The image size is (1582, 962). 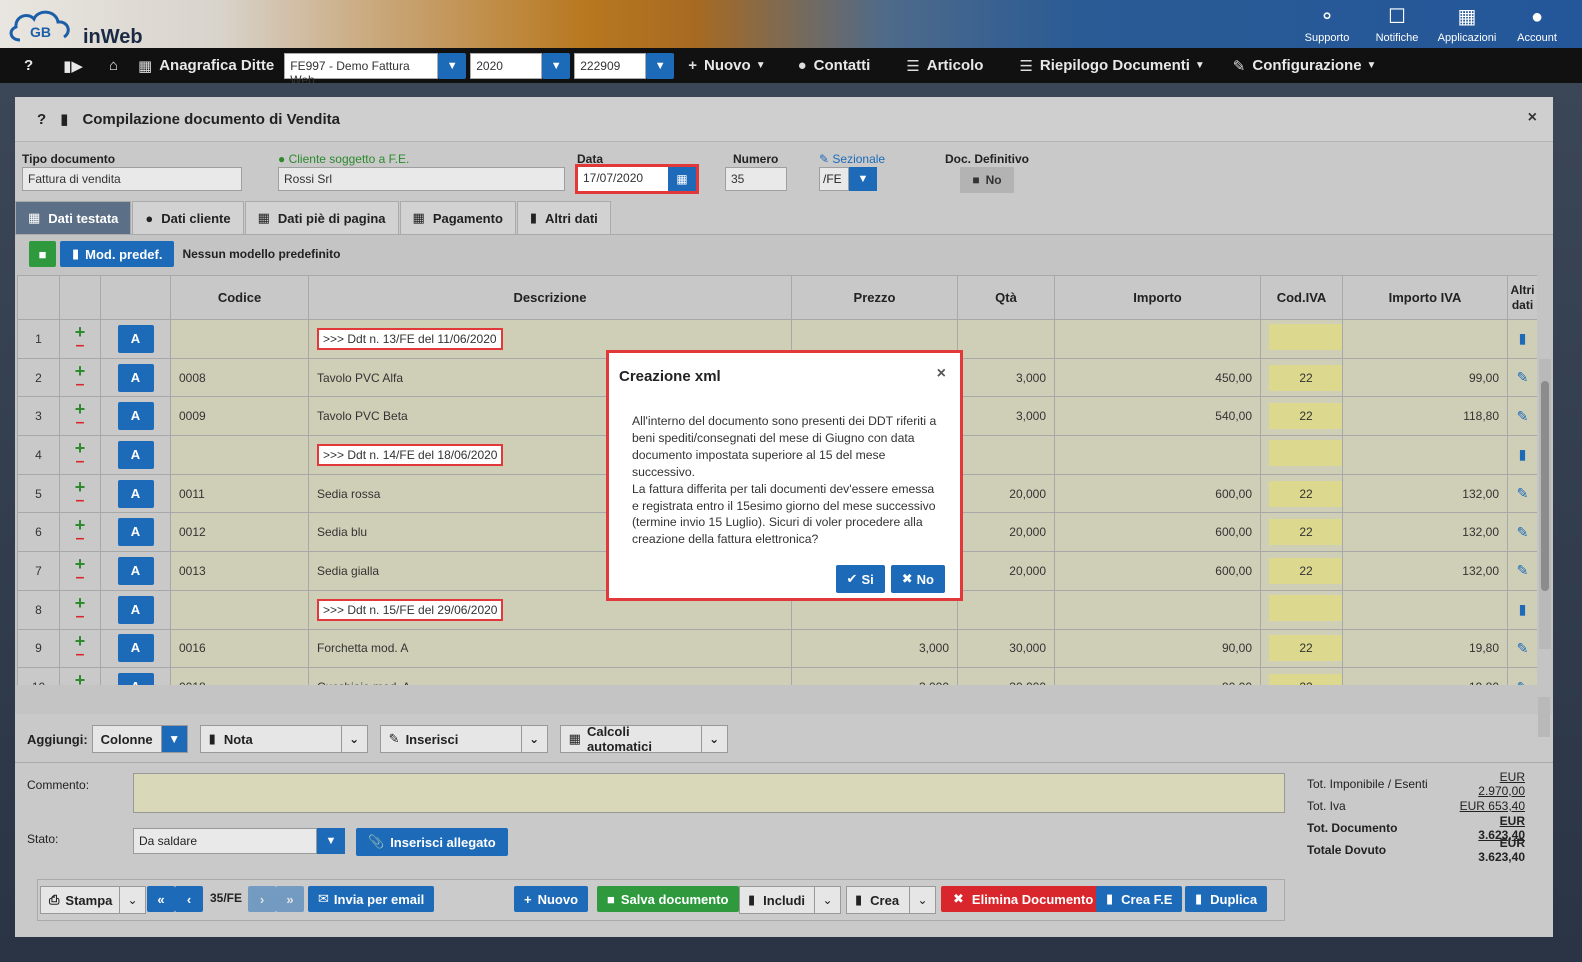 What do you see at coordinates (132, 179) in the screenshot?
I see `tipo-field: Fattura di vendita` at bounding box center [132, 179].